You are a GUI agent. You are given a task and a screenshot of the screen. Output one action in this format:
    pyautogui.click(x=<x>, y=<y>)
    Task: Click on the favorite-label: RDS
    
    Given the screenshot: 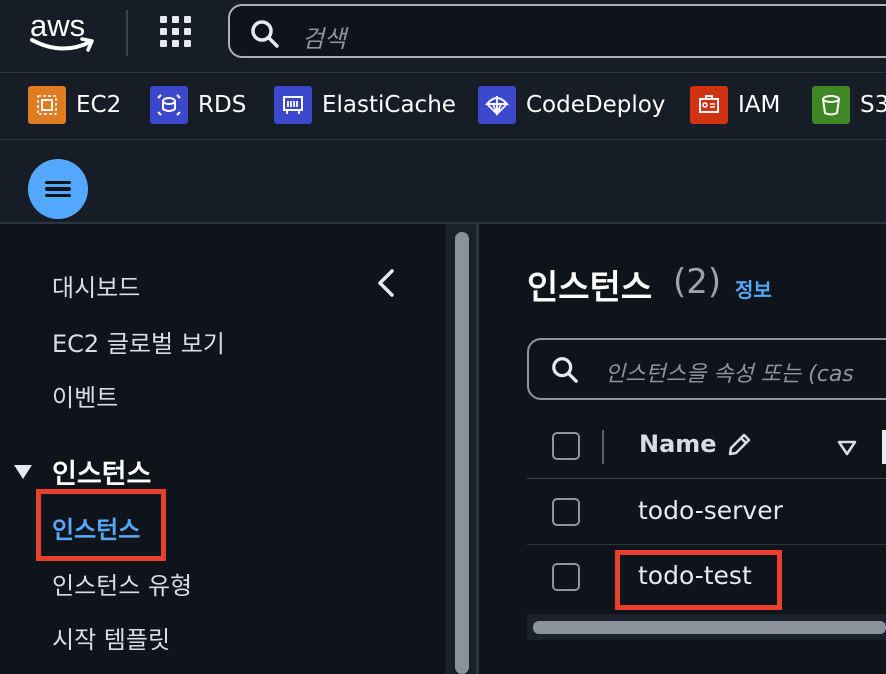 What is the action you would take?
    pyautogui.click(x=222, y=105)
    